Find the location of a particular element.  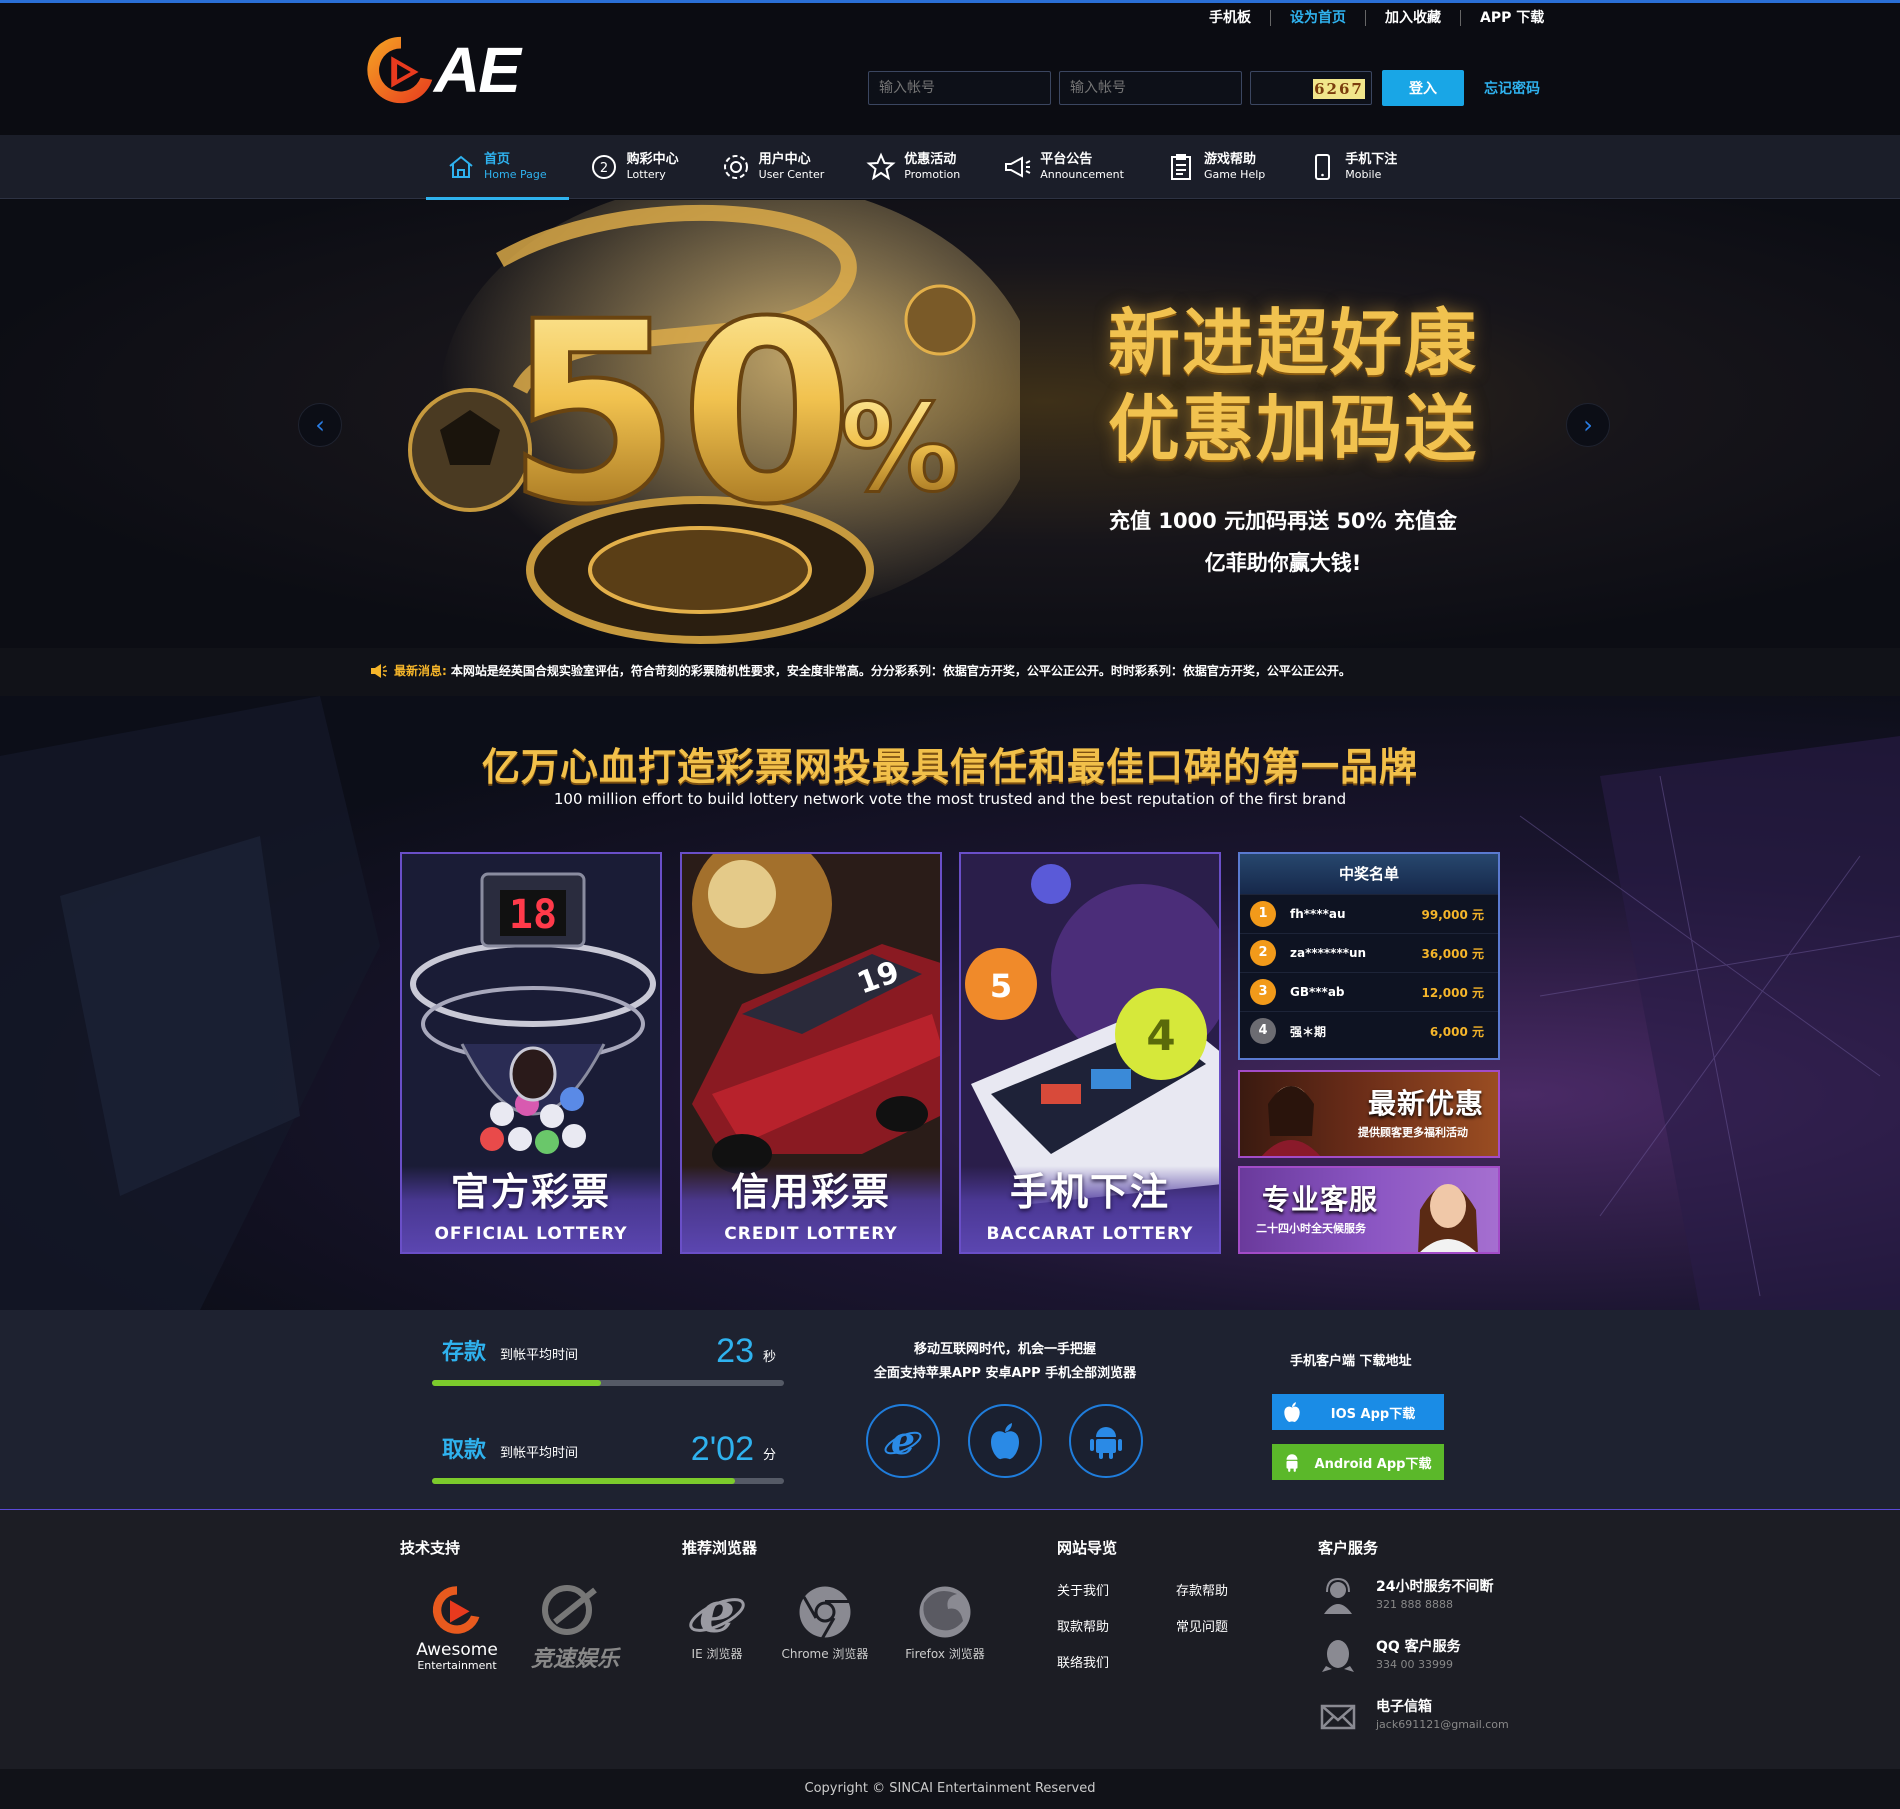

card-subtitle: BACCARAT LOTTERY is located at coordinates (1090, 1234).